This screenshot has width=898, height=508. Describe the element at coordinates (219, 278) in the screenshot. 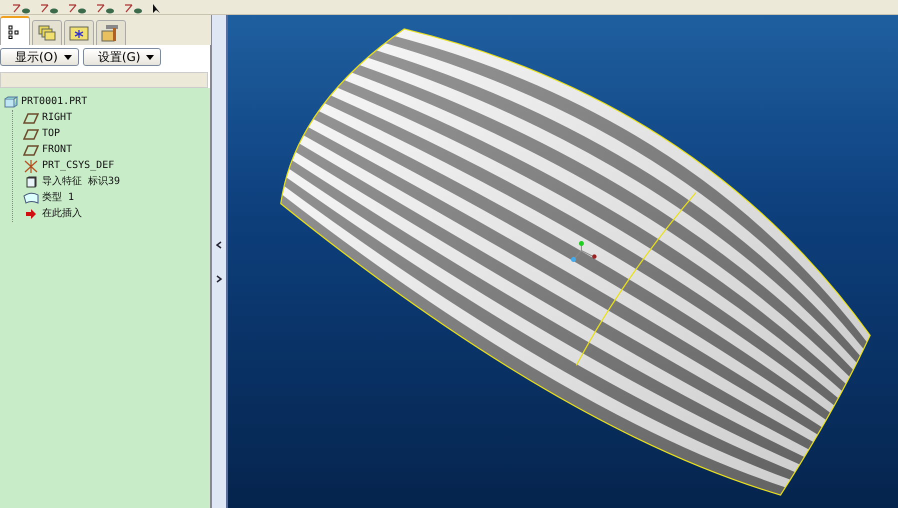

I see `expand-right-icon` at that location.